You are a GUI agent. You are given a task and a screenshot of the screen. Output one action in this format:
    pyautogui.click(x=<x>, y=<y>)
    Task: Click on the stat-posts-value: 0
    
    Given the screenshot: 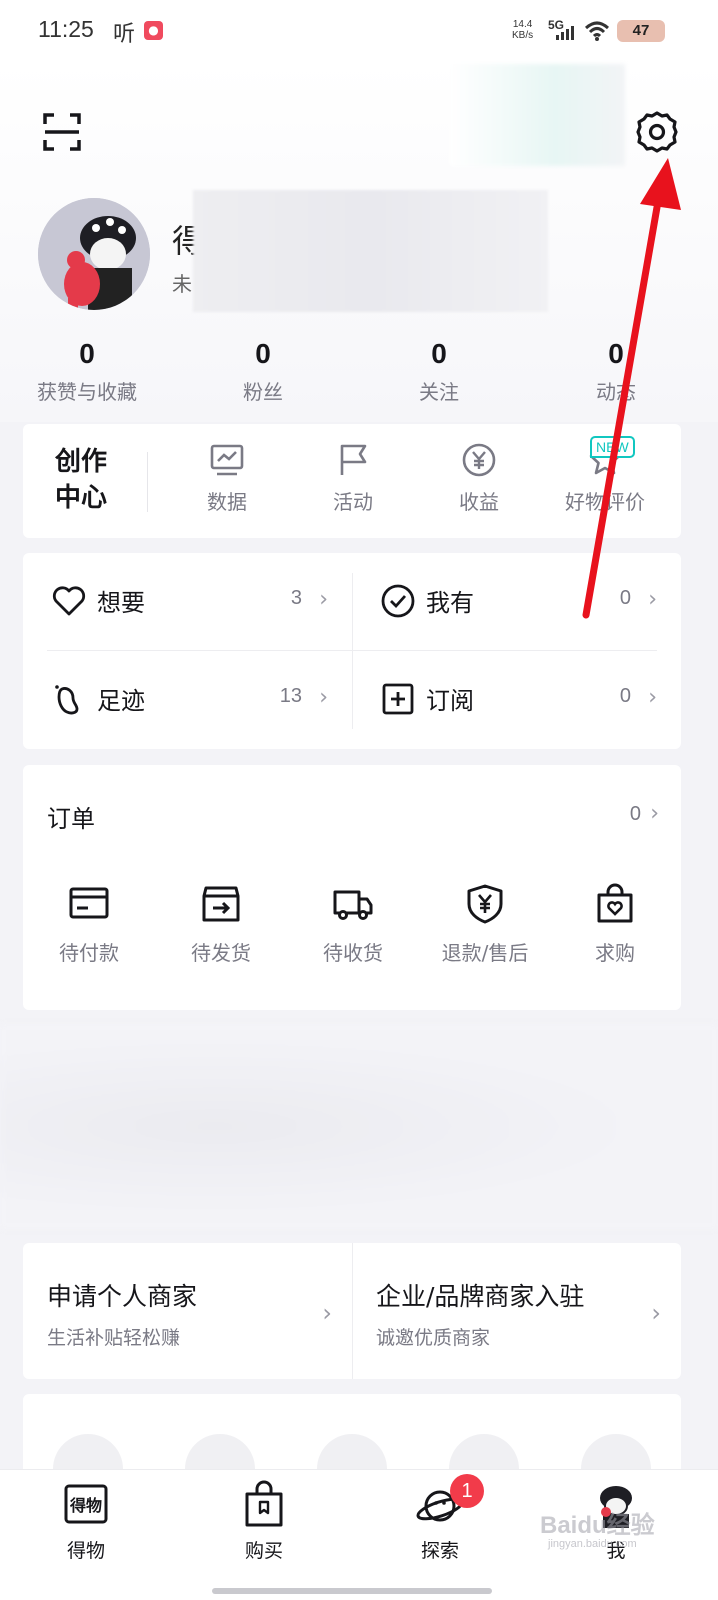 What is the action you would take?
    pyautogui.click(x=616, y=353)
    